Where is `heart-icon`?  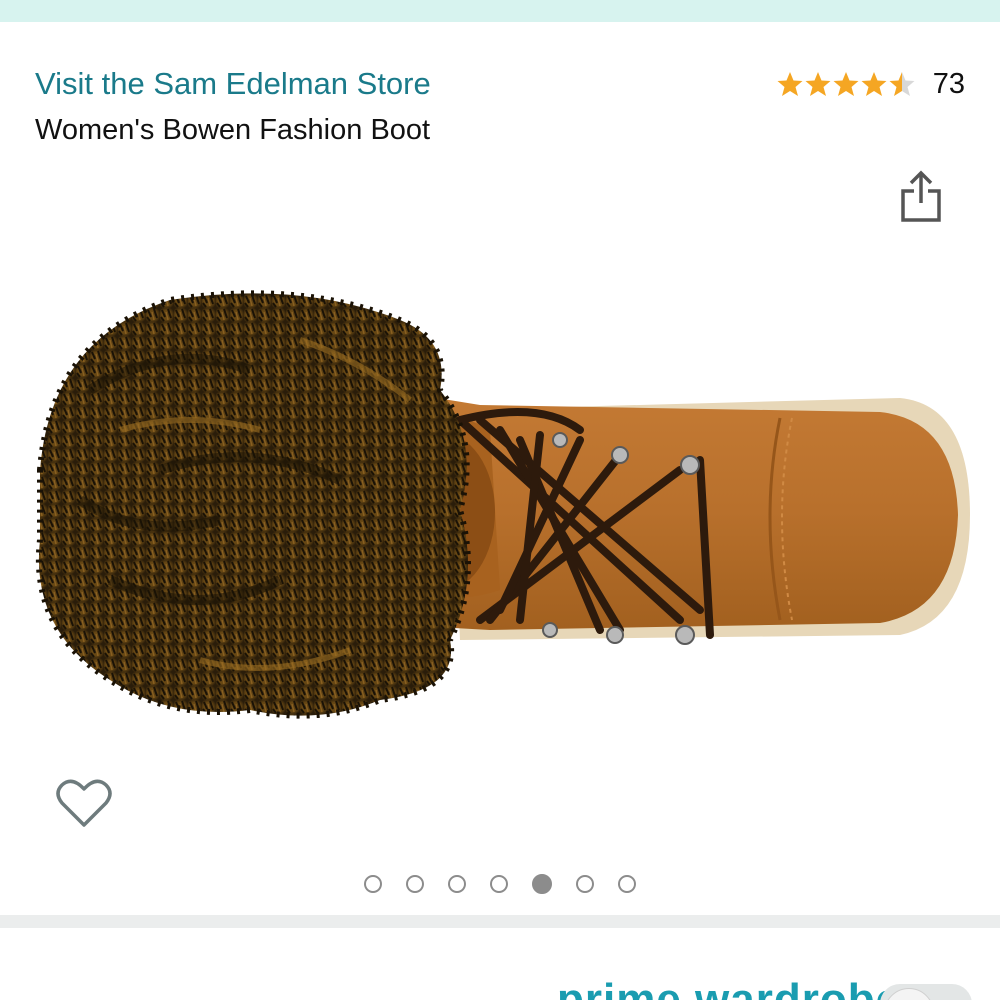
heart-icon is located at coordinates (84, 803).